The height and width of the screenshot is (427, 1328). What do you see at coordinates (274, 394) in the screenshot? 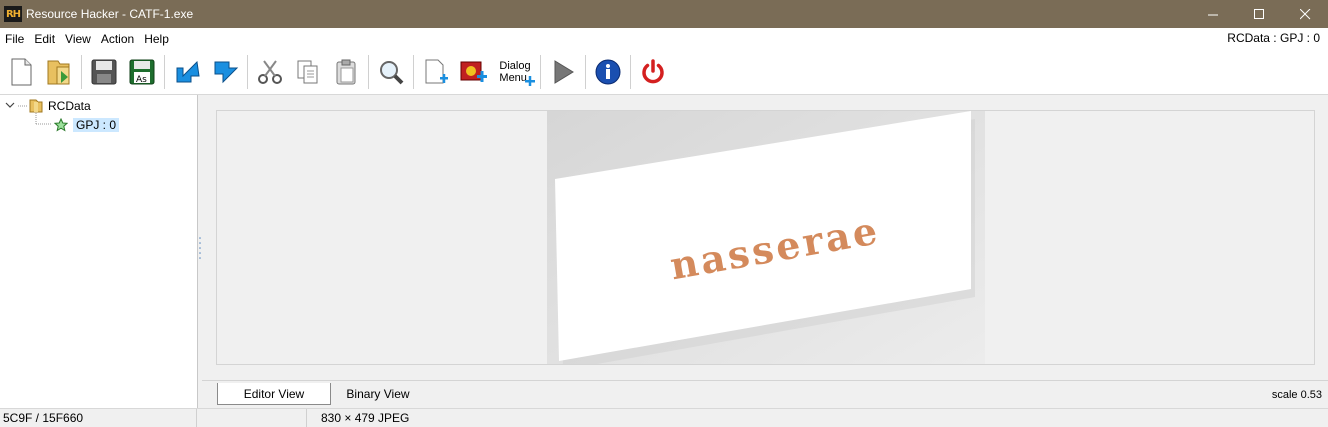
I see `tab-editor-view: Editor View` at bounding box center [274, 394].